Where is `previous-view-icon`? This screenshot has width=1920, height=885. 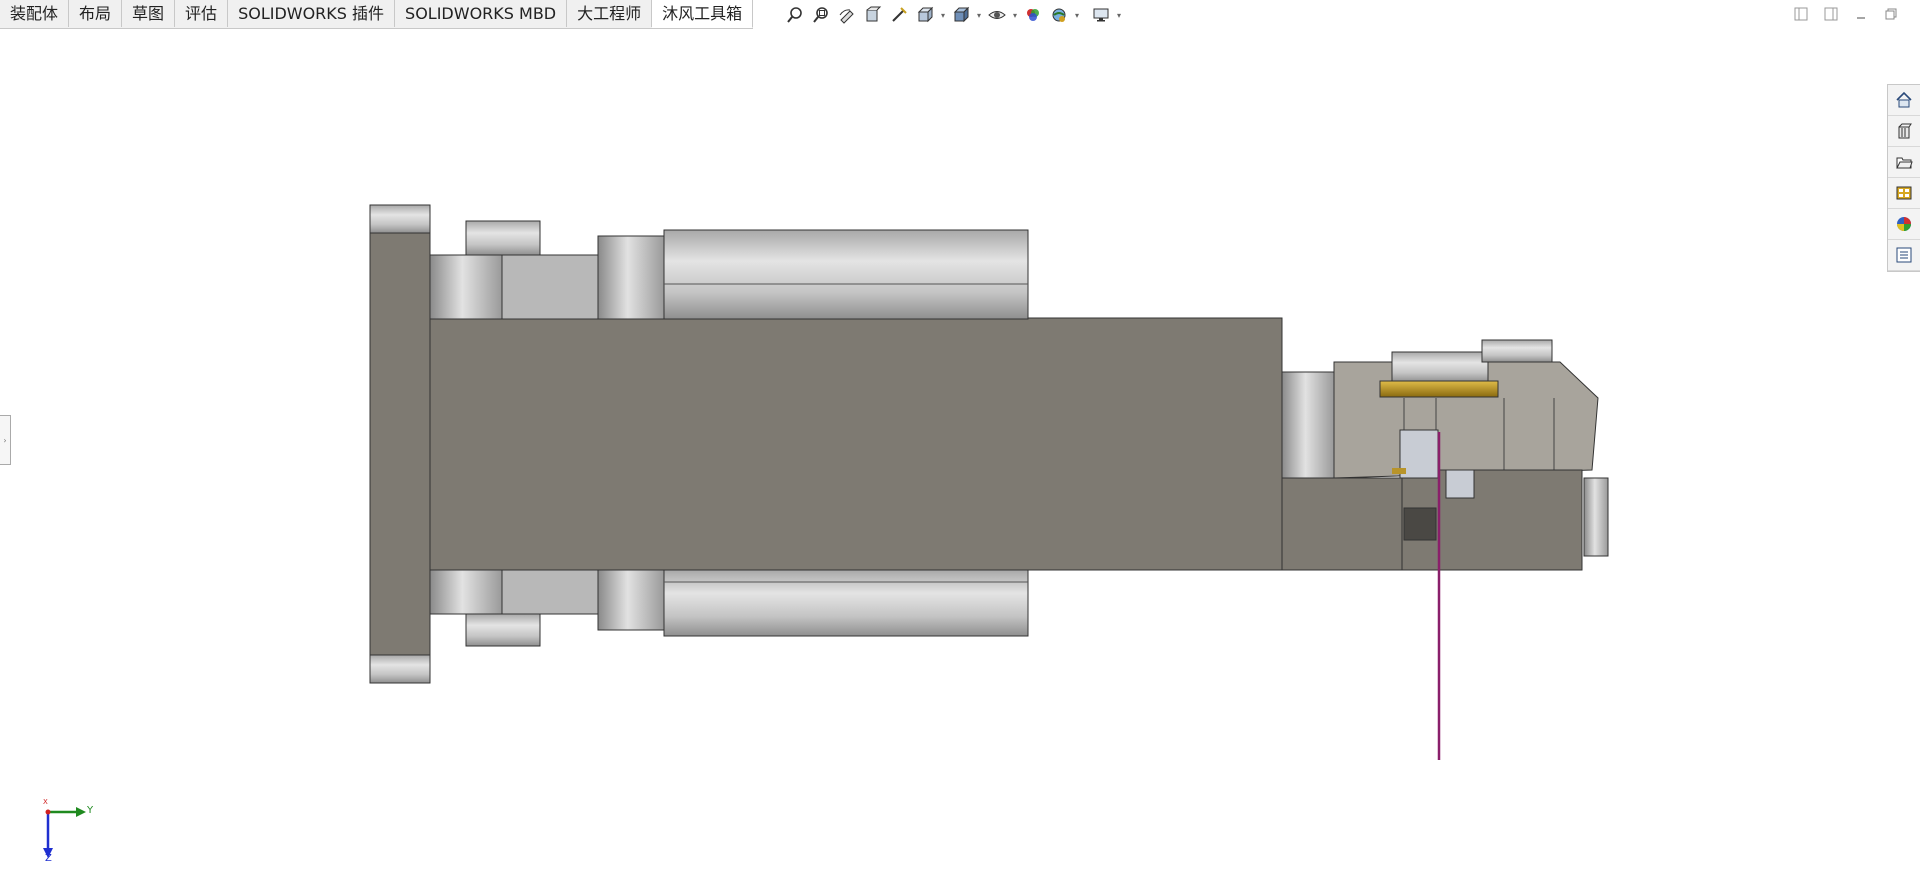 previous-view-icon is located at coordinates (847, 15).